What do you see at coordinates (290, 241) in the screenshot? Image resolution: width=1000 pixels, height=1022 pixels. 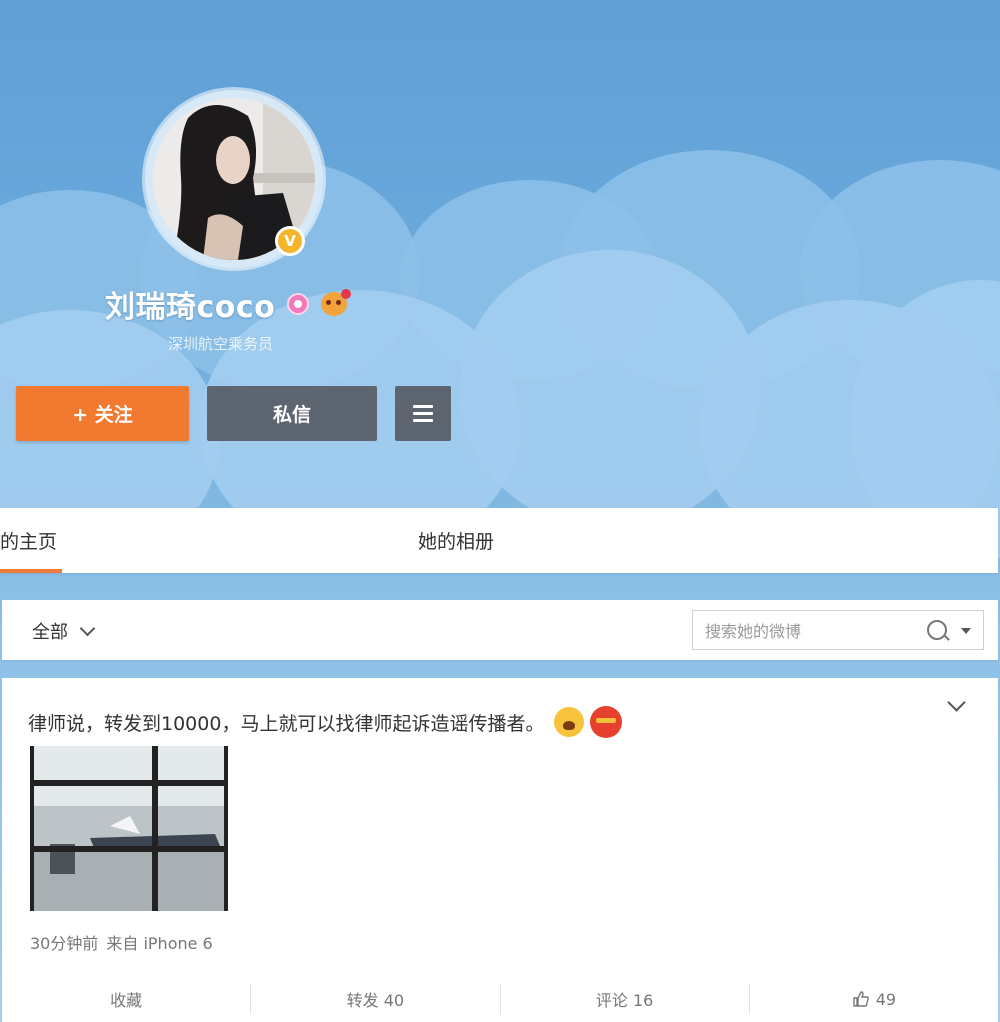 I see `verified-badge-icon: V` at bounding box center [290, 241].